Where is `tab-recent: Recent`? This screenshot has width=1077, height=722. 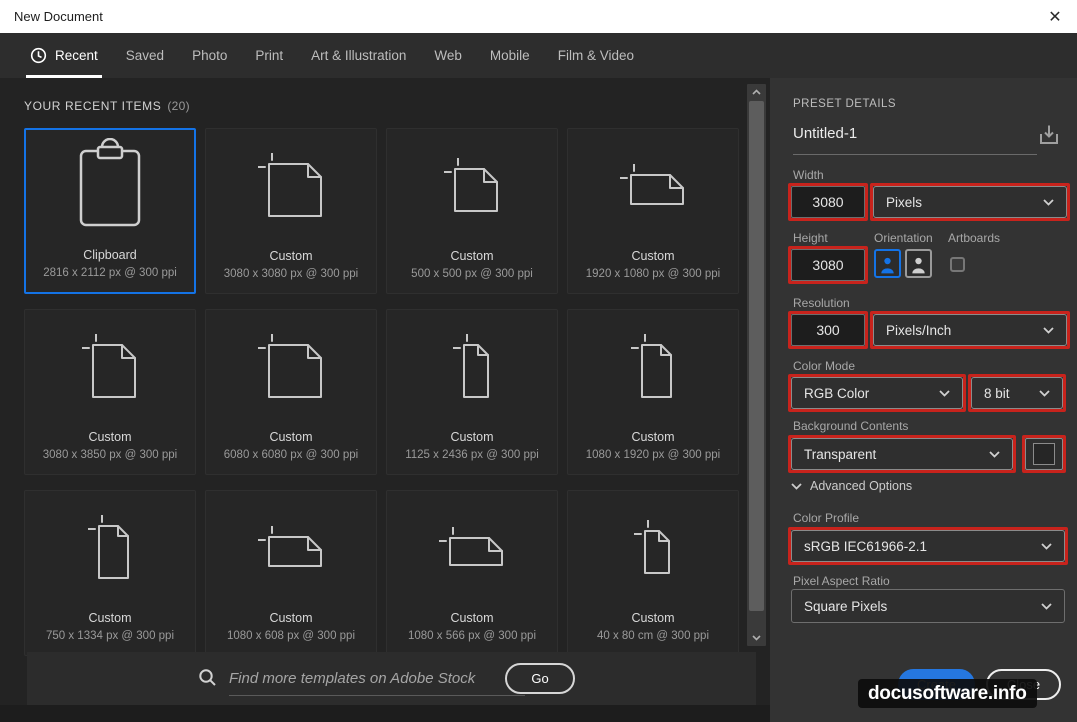 tab-recent: Recent is located at coordinates (64, 55).